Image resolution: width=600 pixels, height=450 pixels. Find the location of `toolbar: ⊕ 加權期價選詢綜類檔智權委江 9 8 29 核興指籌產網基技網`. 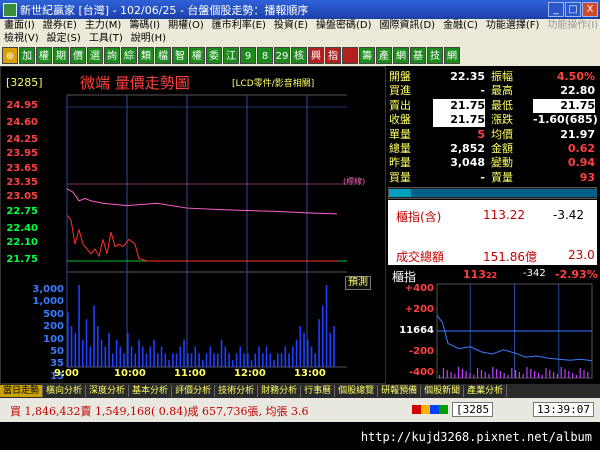

toolbar: ⊕ 加權期價選詢綜類檔智權委江 9 8 29 核興指籌產網基技網 is located at coordinates (300, 55).